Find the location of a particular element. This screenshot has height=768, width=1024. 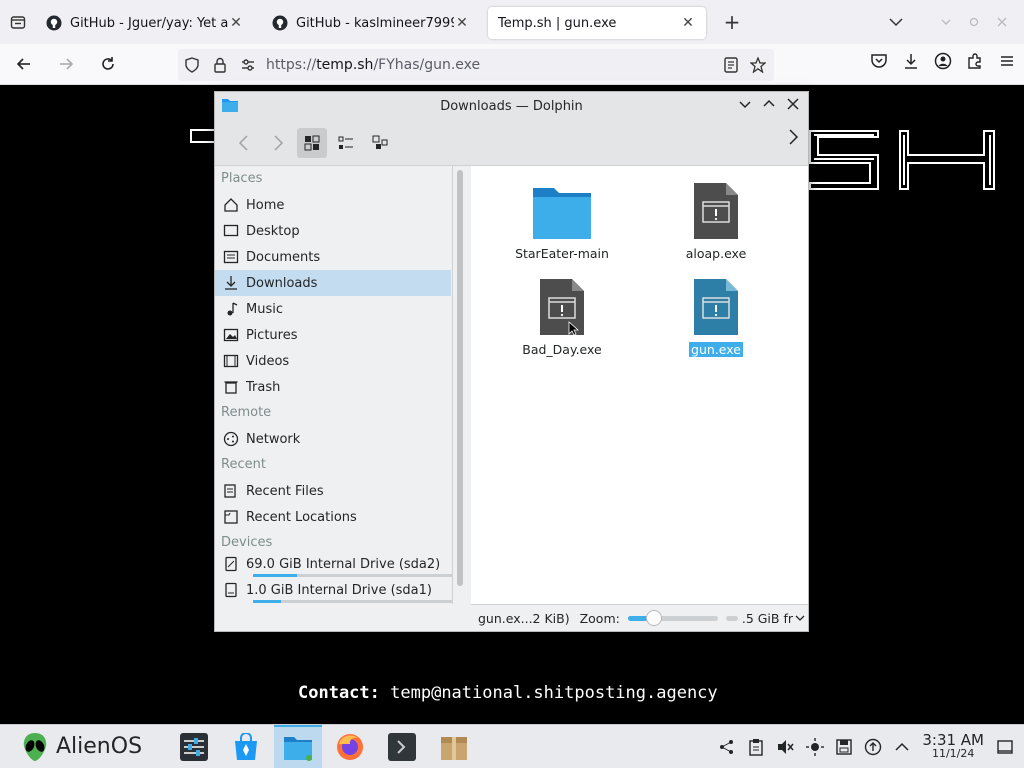

brightness-icon is located at coordinates (815, 746).